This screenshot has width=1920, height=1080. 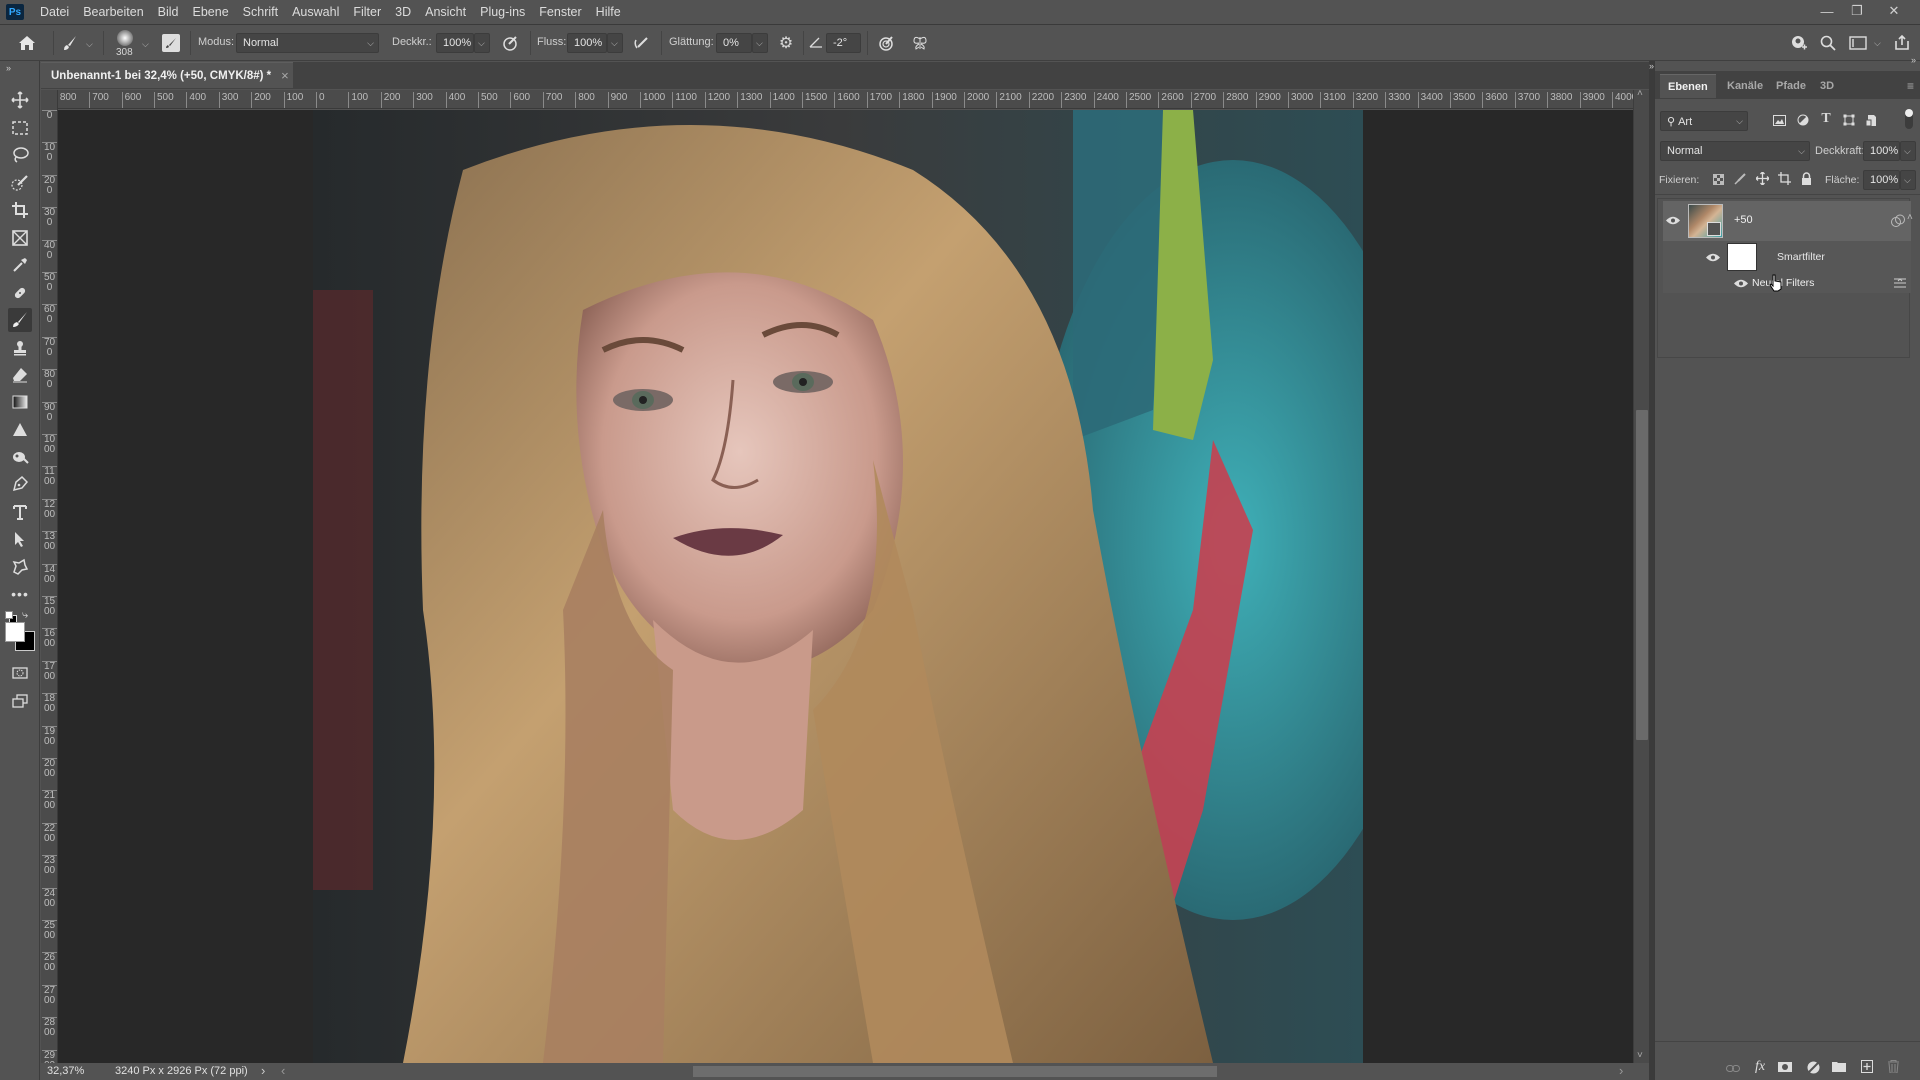 I want to click on filter-pixel-layers-icon, so click(x=1779, y=120).